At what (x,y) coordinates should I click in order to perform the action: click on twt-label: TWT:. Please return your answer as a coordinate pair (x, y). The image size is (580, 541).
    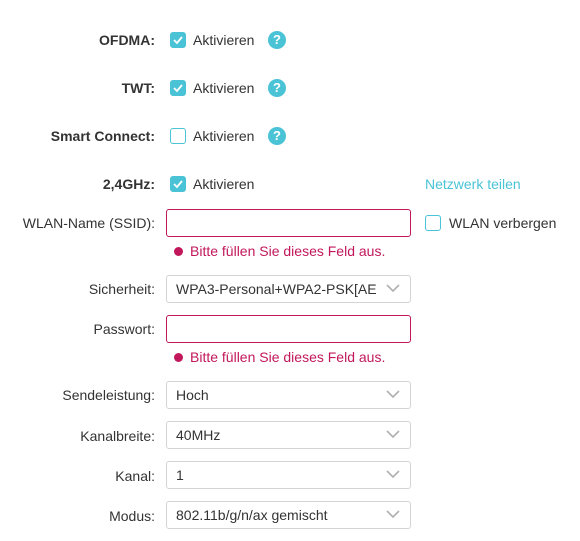
    Looking at the image, I should click on (138, 88).